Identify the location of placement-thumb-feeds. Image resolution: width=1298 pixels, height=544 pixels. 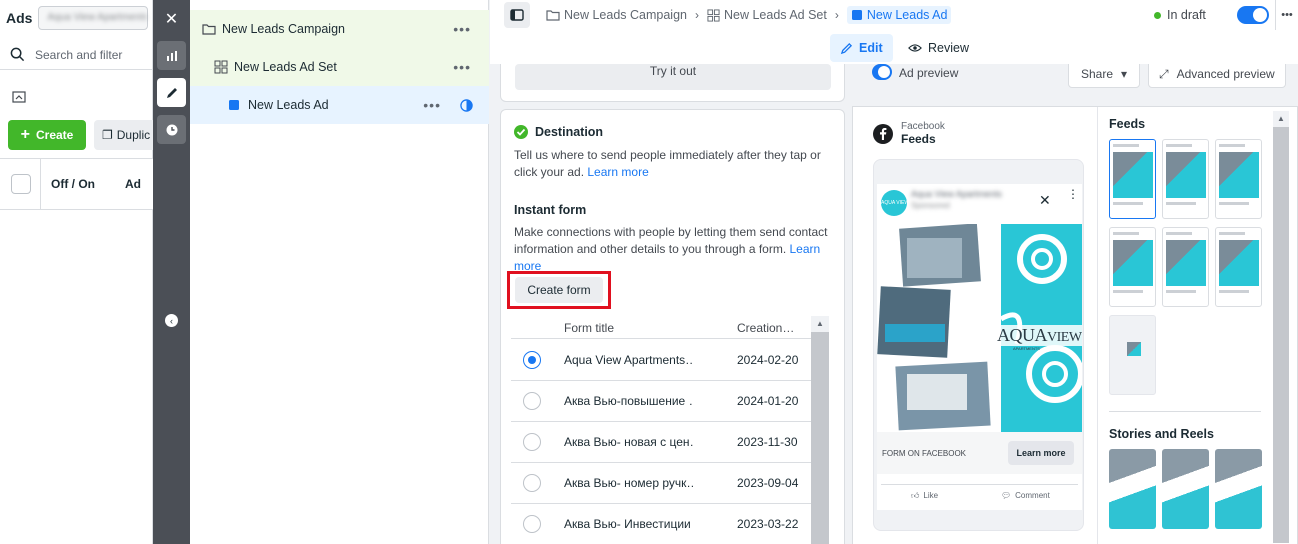
(1132, 179).